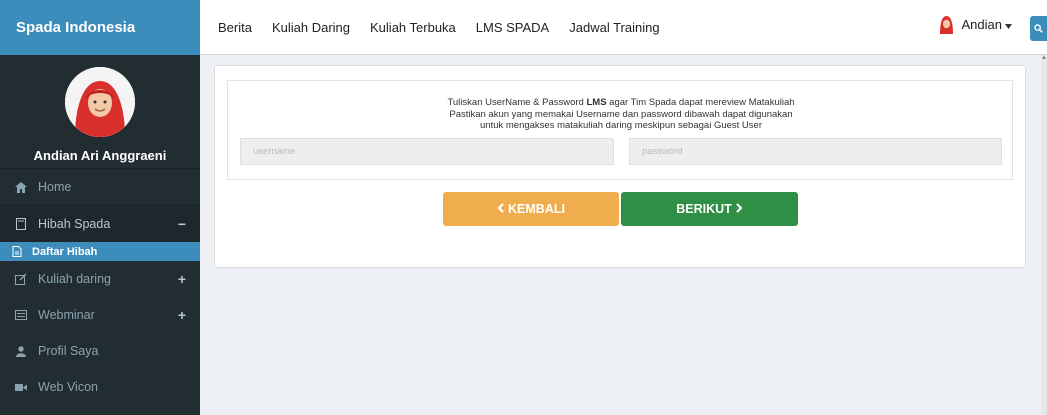  I want to click on sidebar-item-label: Profil Saya, so click(68, 351).